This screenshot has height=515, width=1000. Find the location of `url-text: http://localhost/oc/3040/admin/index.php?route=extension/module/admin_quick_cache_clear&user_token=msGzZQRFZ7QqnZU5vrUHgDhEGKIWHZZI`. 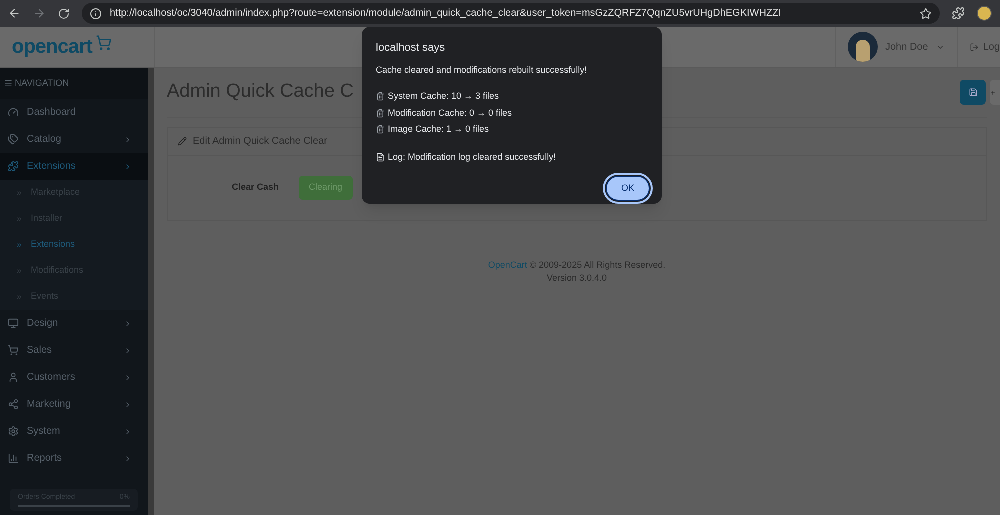

url-text: http://localhost/oc/3040/admin/index.php?route=extension/module/admin_quick_cache_clear&user_token=msGzZQRFZ7QqnZU5vrUHgDhEGKIWHZZI is located at coordinates (446, 14).